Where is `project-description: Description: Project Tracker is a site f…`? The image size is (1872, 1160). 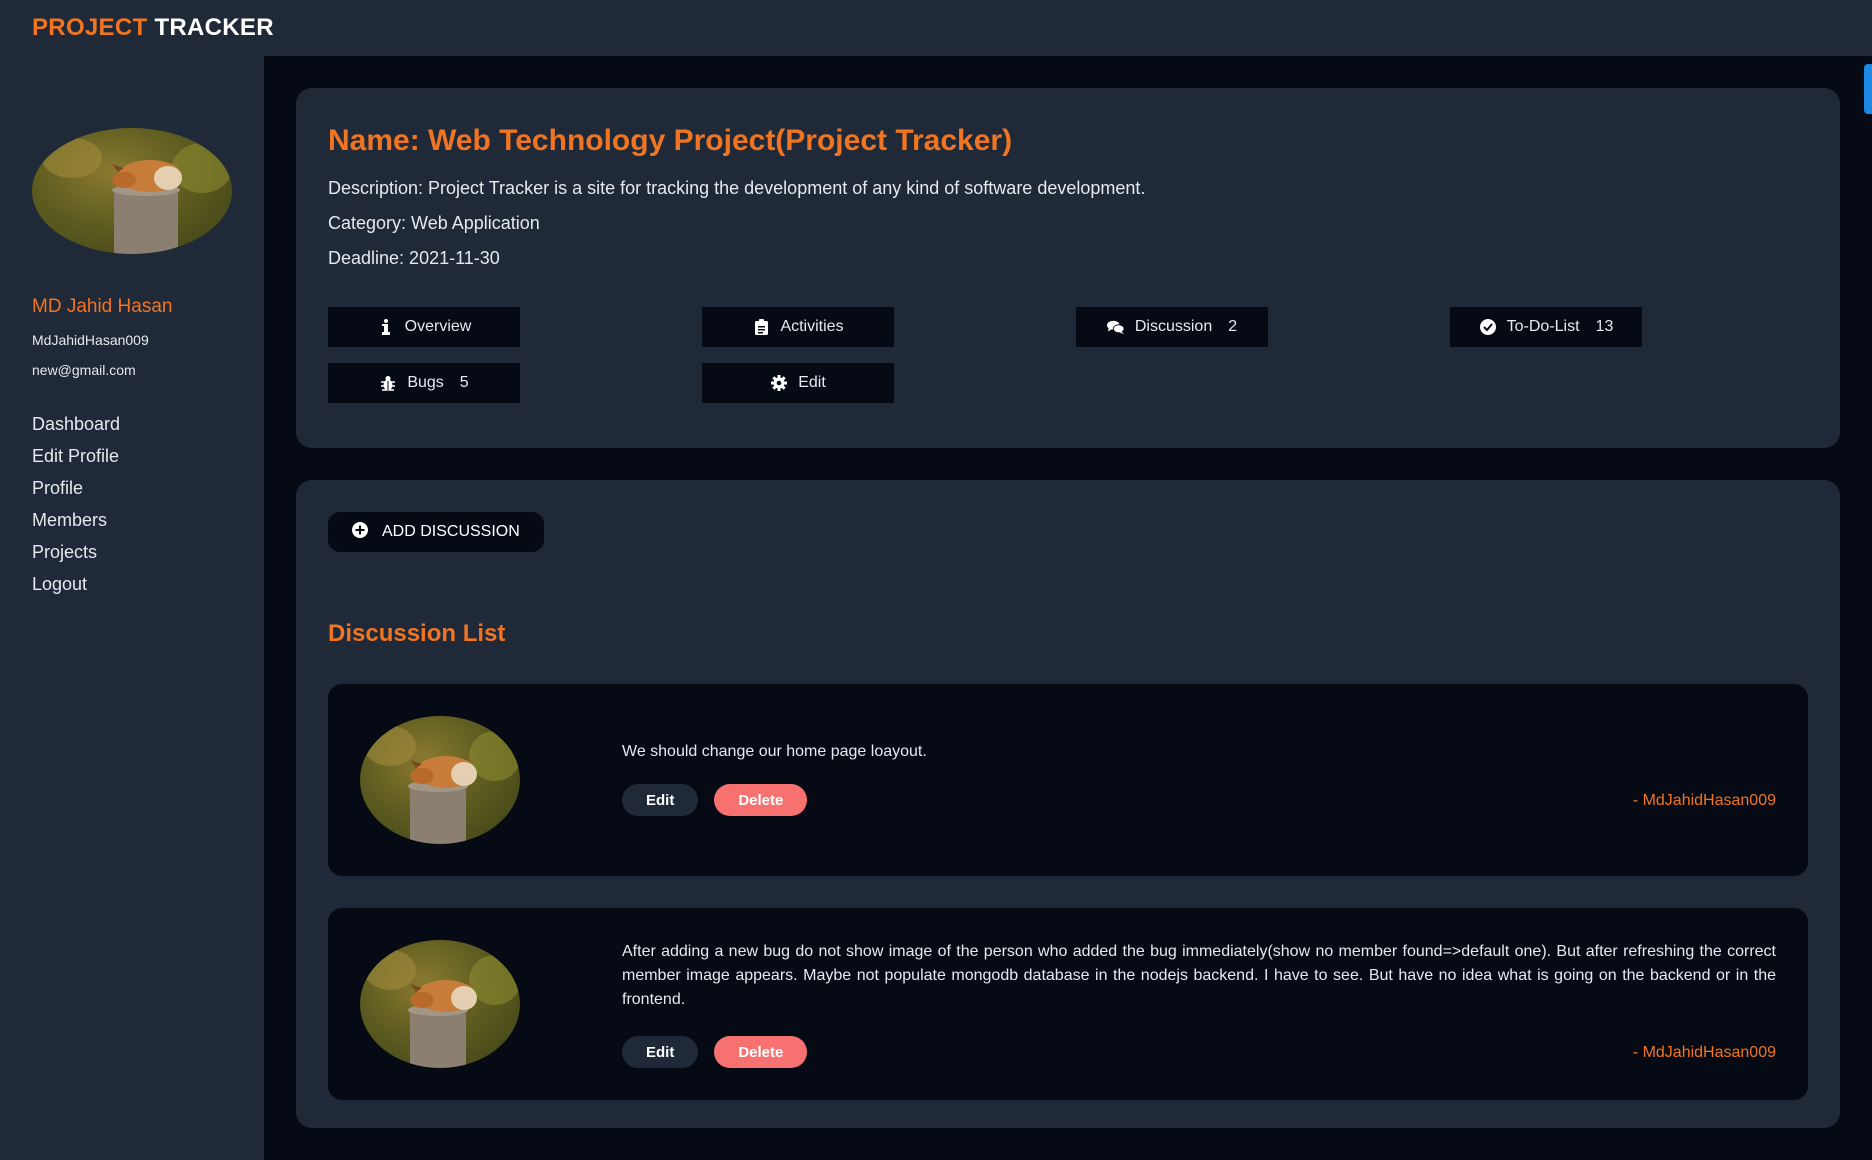 project-description: Description: Project Tracker is a site f… is located at coordinates (737, 188).